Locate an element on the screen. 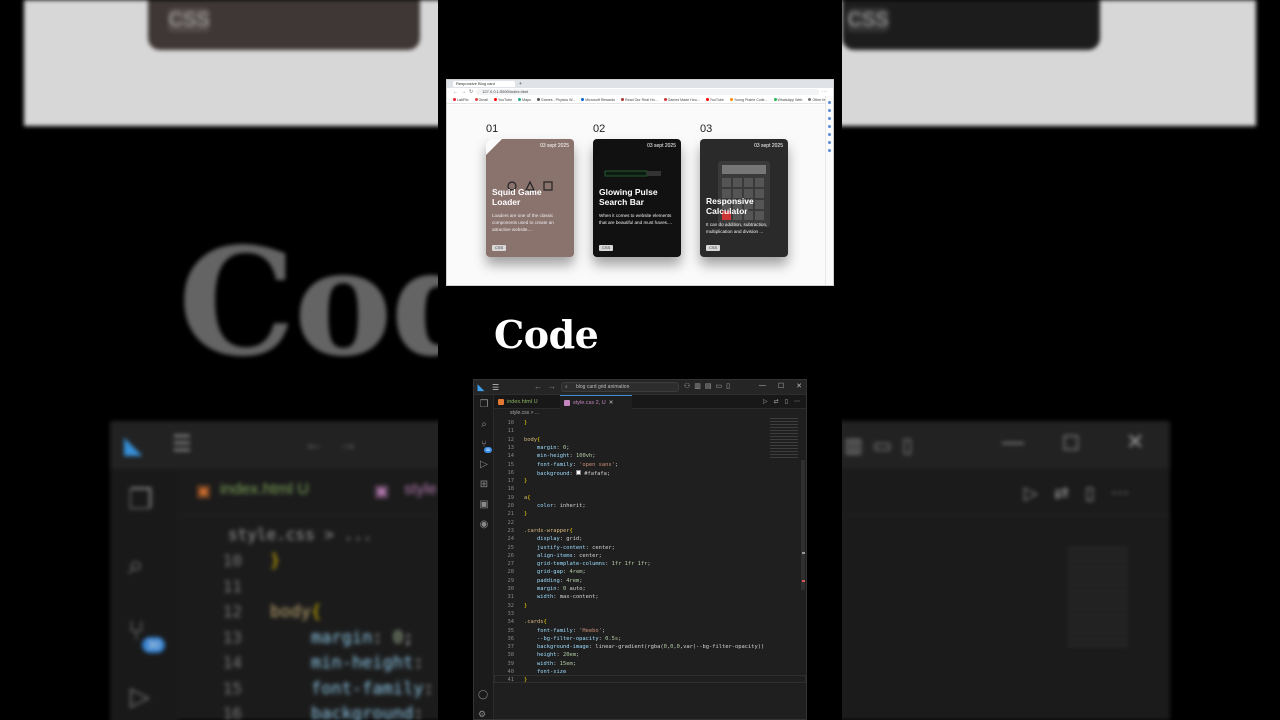  code-line: font-size is located at coordinates (545, 672).